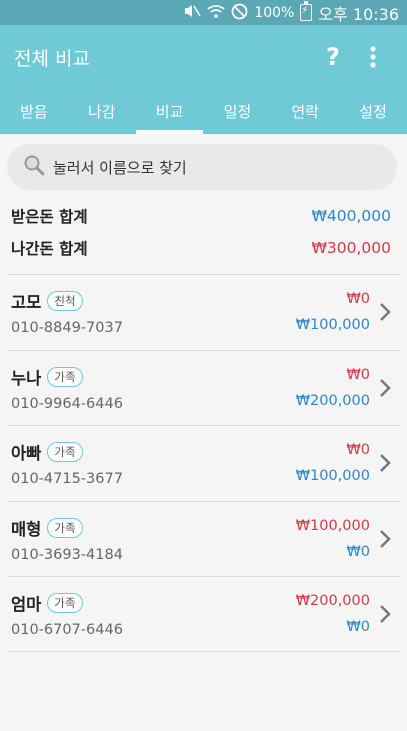  What do you see at coordinates (26, 454) in the screenshot?
I see `contact-name: 아빠` at bounding box center [26, 454].